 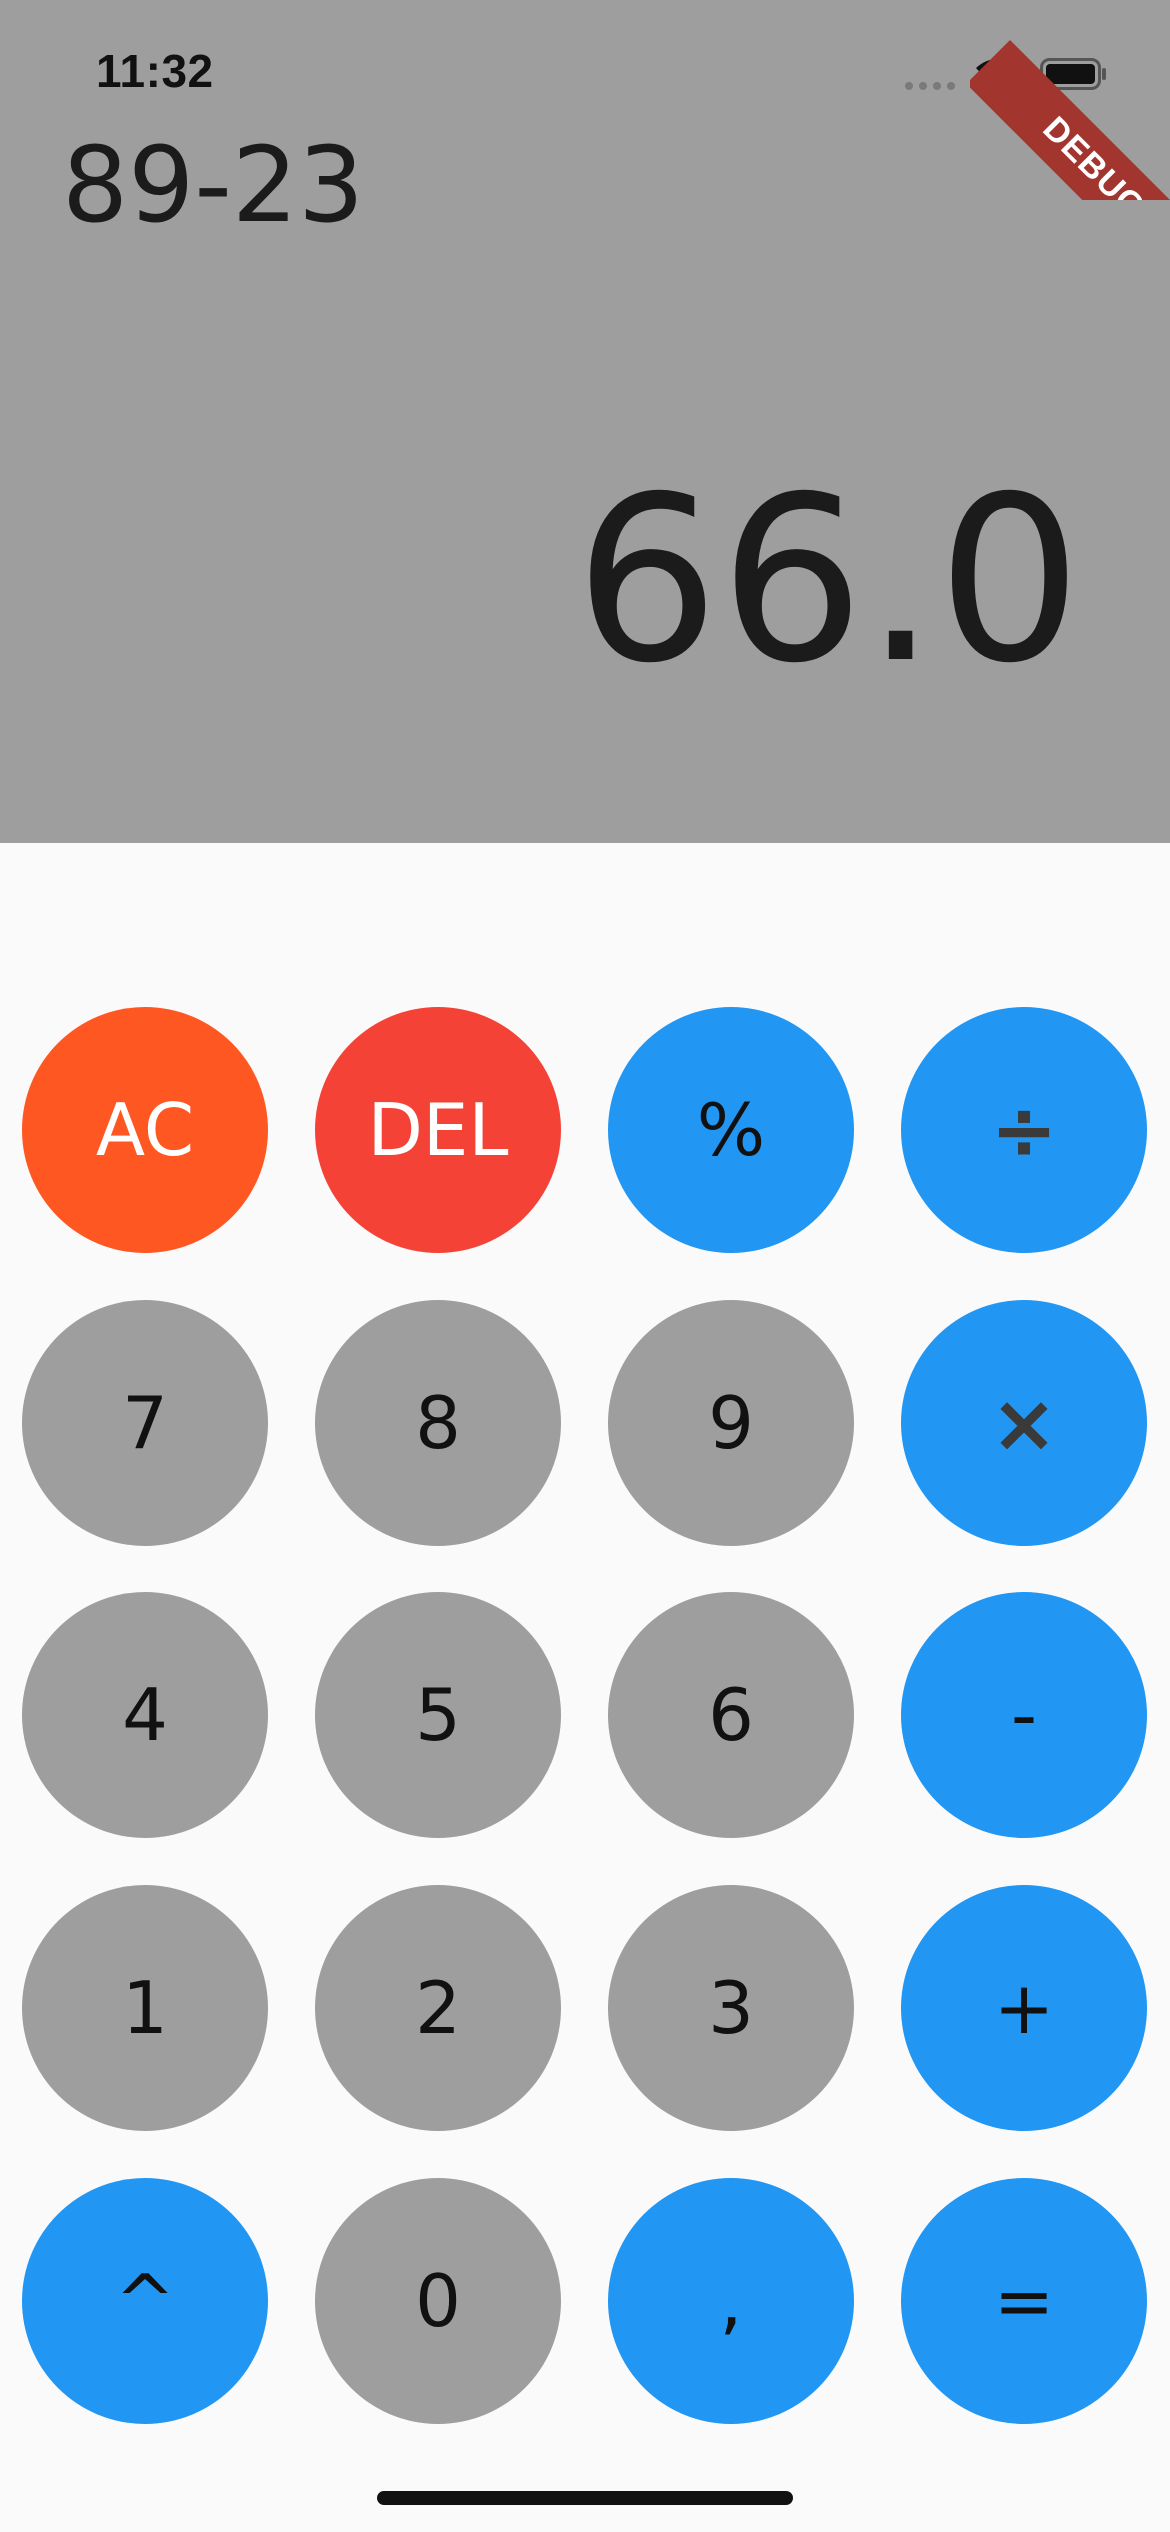 What do you see at coordinates (145, 1130) in the screenshot?
I see `all-clear-button: AC` at bounding box center [145, 1130].